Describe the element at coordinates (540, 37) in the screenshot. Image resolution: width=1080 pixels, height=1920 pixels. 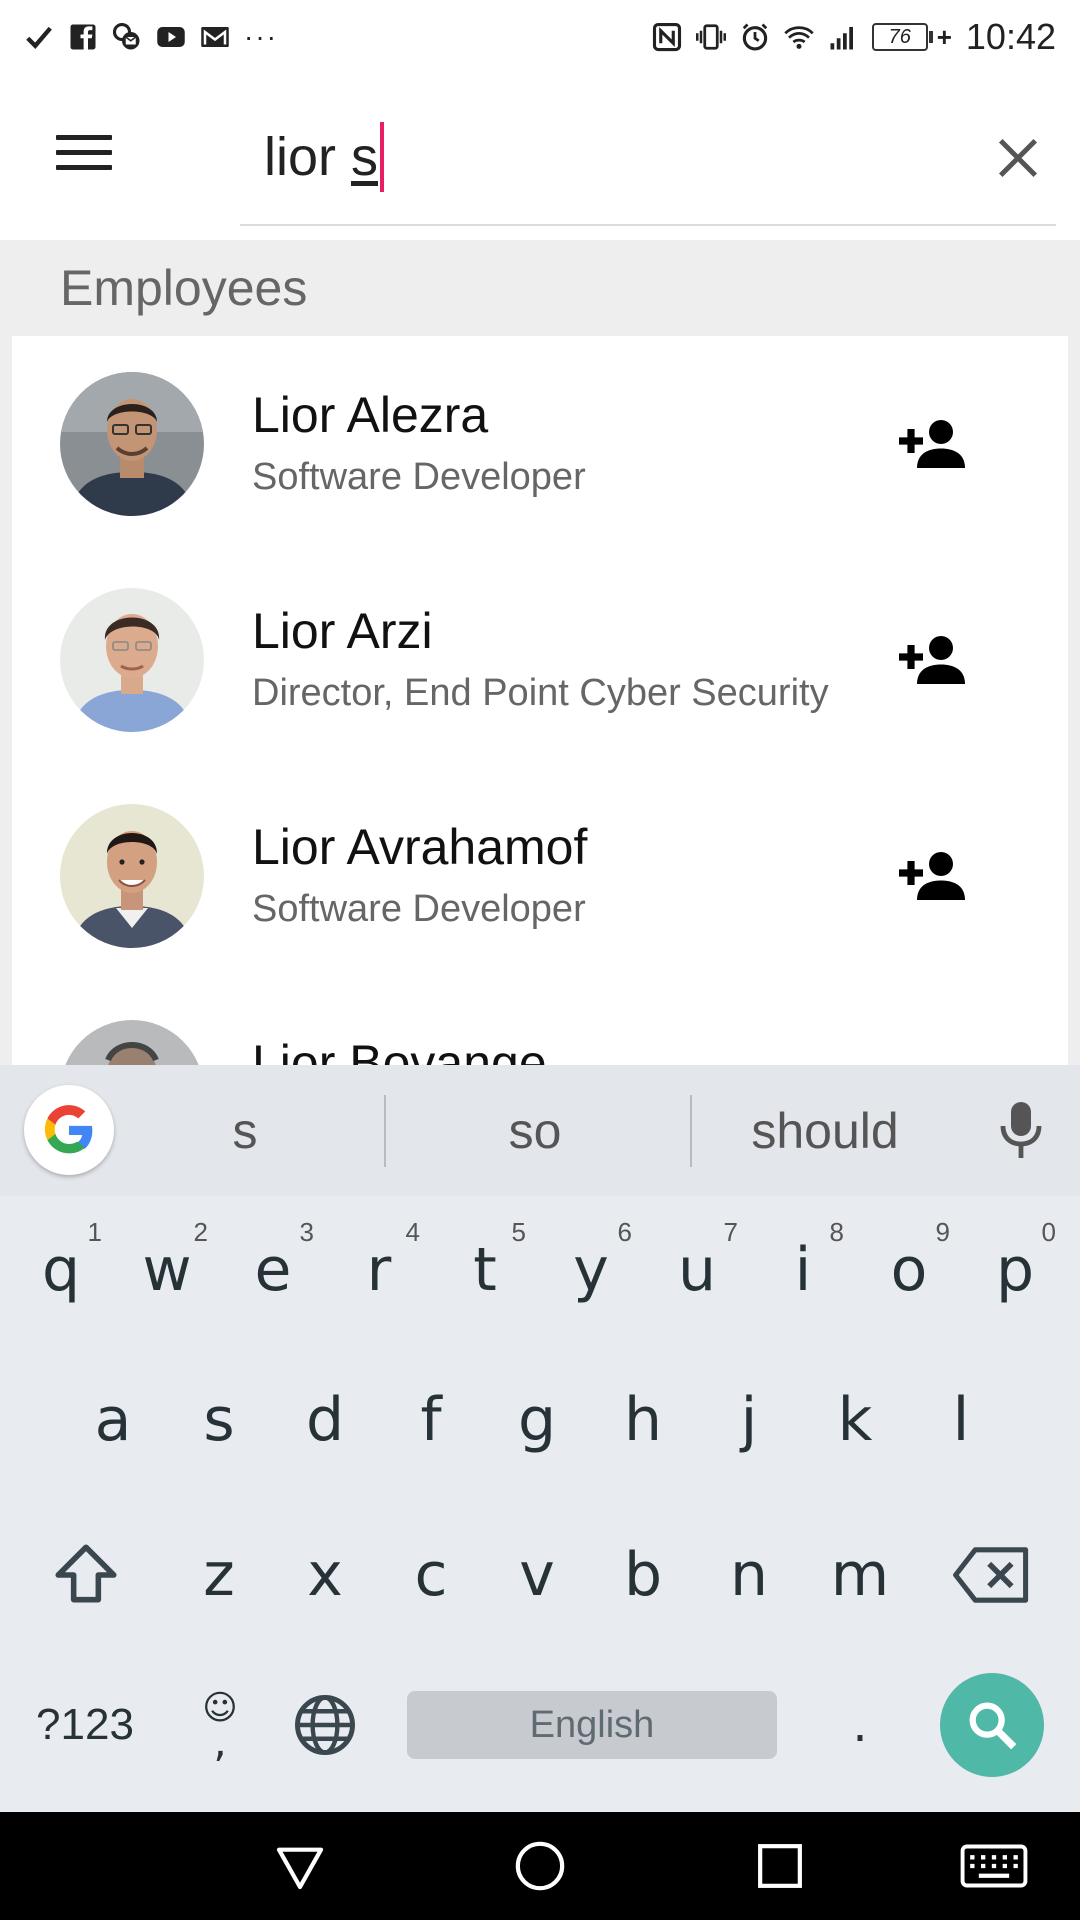
I see `status-bar: ··· 76 + 10:42` at that location.